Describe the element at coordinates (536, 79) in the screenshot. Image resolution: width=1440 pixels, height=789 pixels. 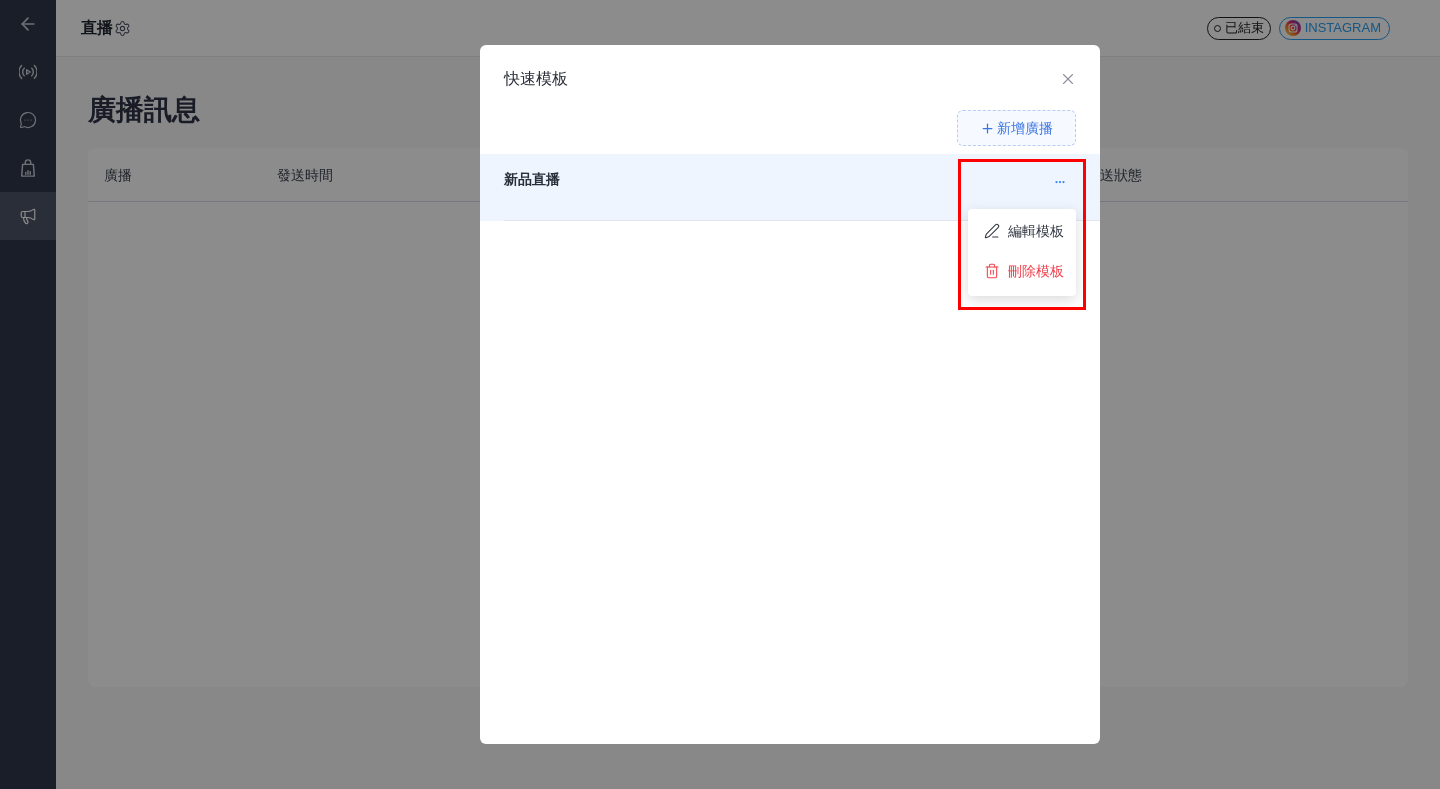
I see `modal-title: 快速模板` at that location.